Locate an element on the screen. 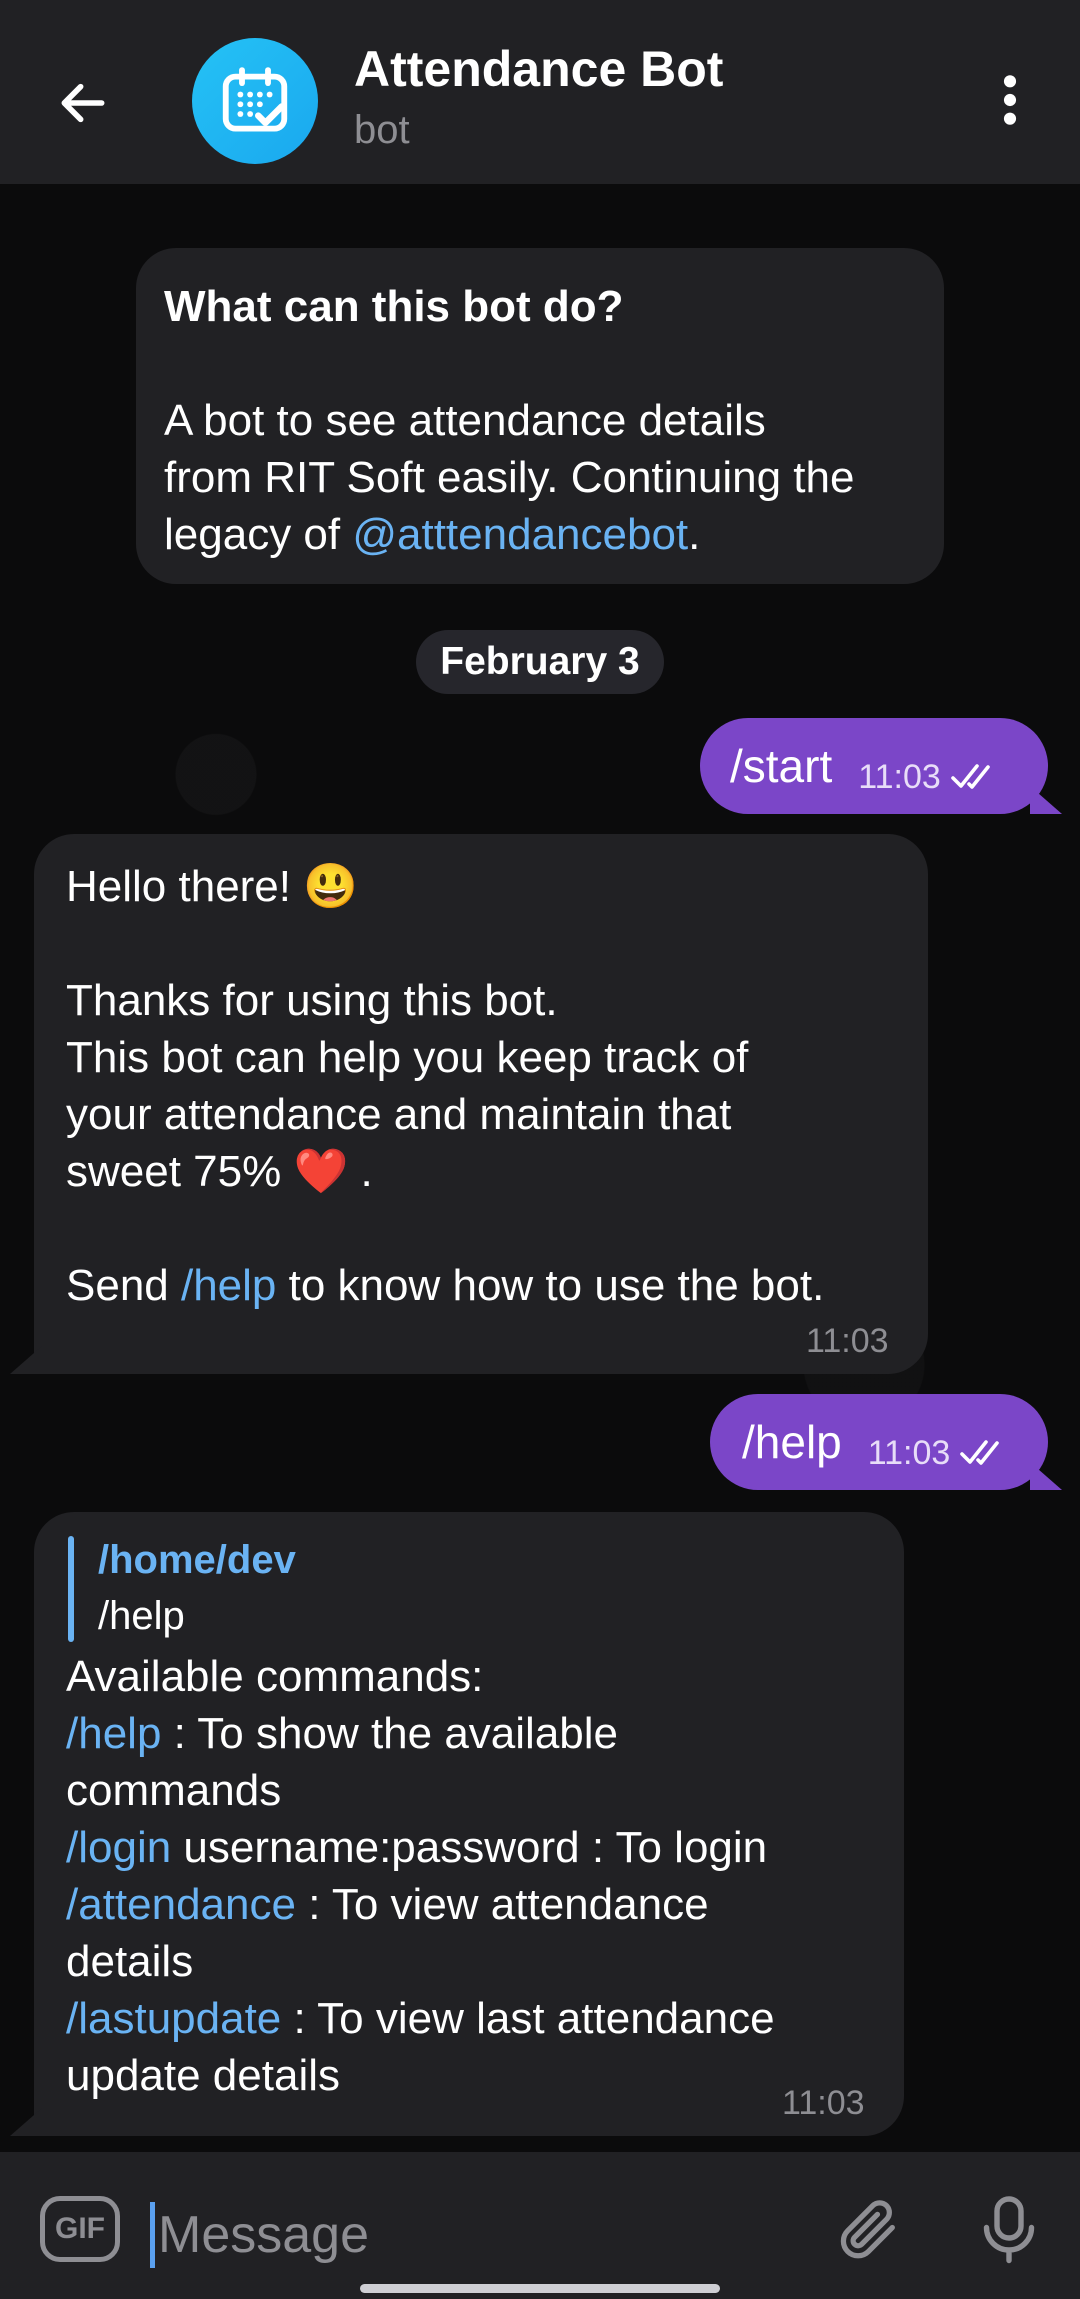 Image resolution: width=1080 pixels, height=2299 pixels. bot-avatar is located at coordinates (255, 101).